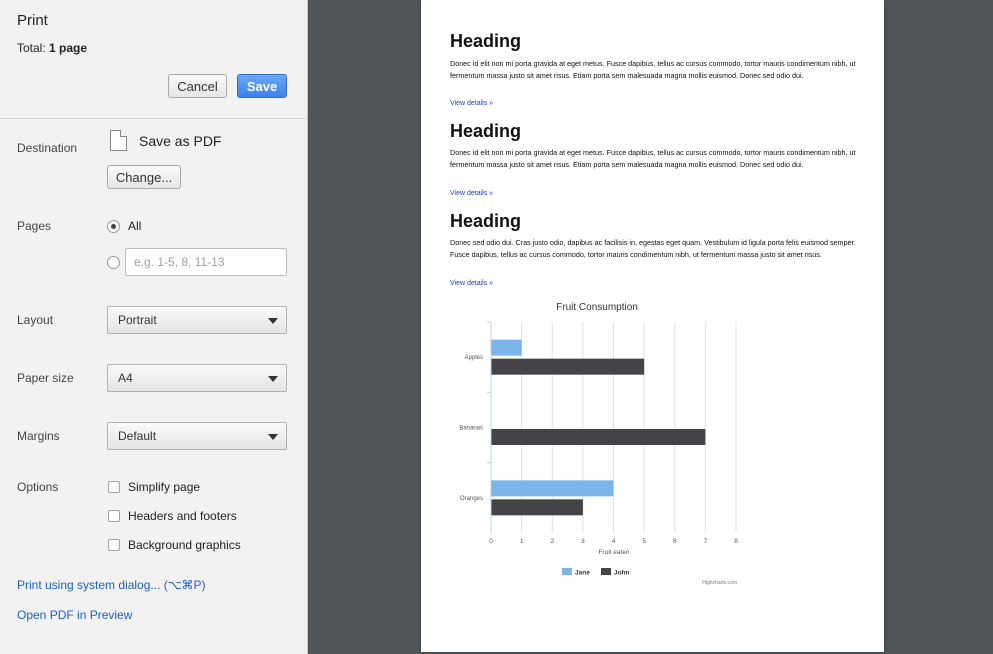  I want to click on background-graphics-checkbox, so click(114, 545).